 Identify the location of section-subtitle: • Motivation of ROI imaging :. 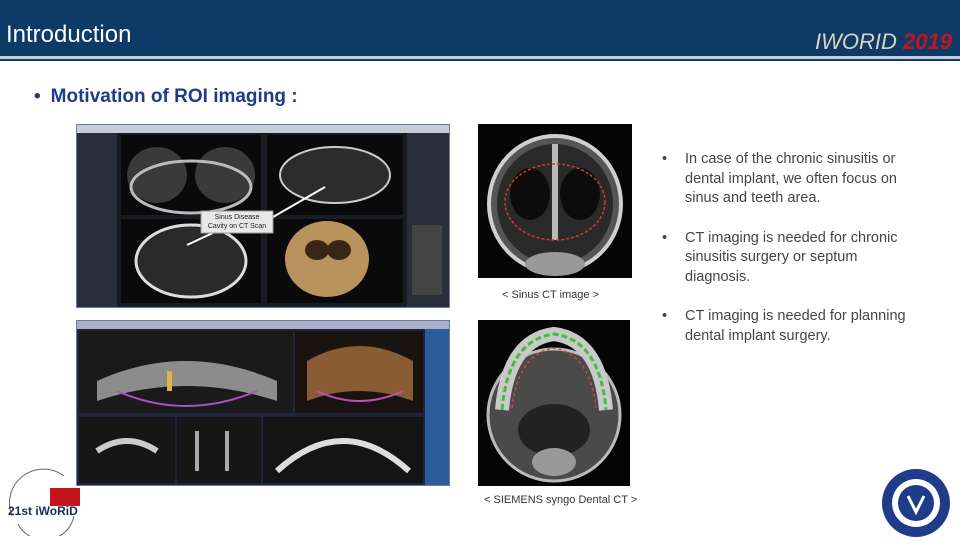
(166, 97).